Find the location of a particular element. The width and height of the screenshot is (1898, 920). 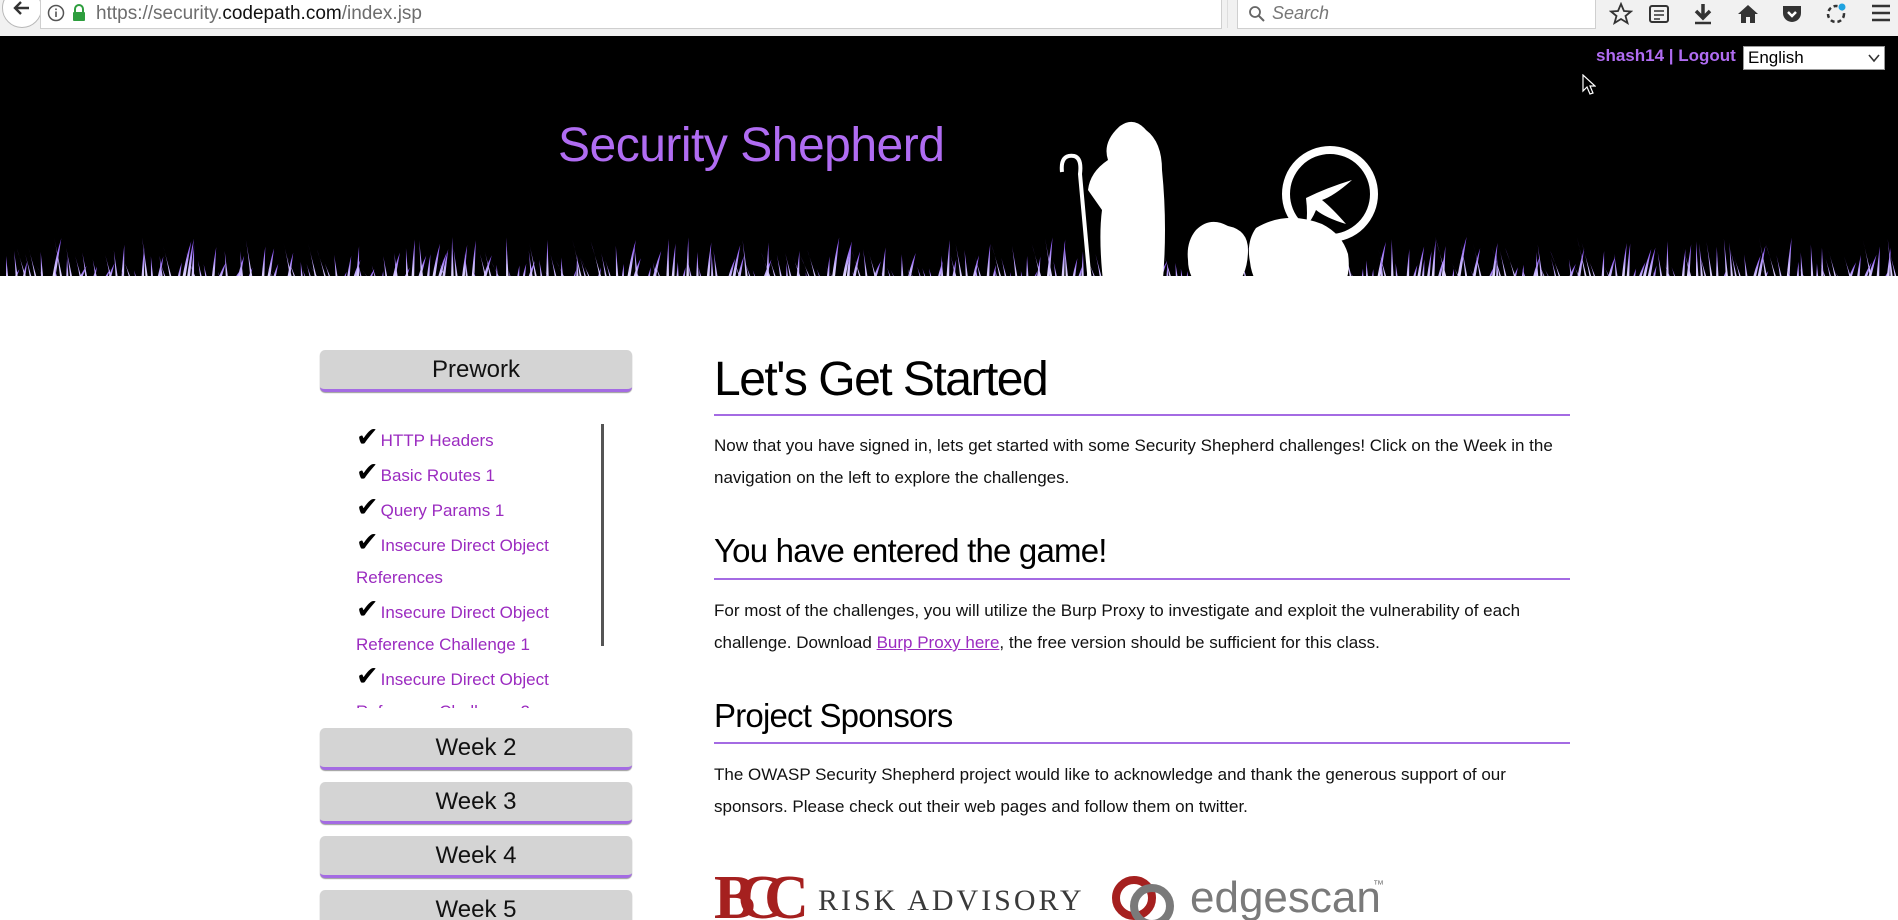

site-title: Security Shepherd is located at coordinates (751, 145).